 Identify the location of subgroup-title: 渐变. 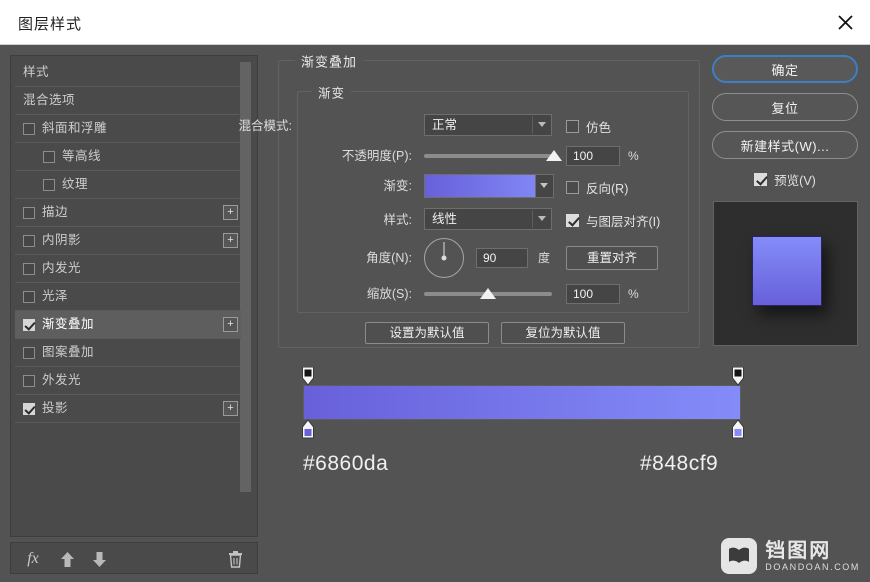
(332, 92).